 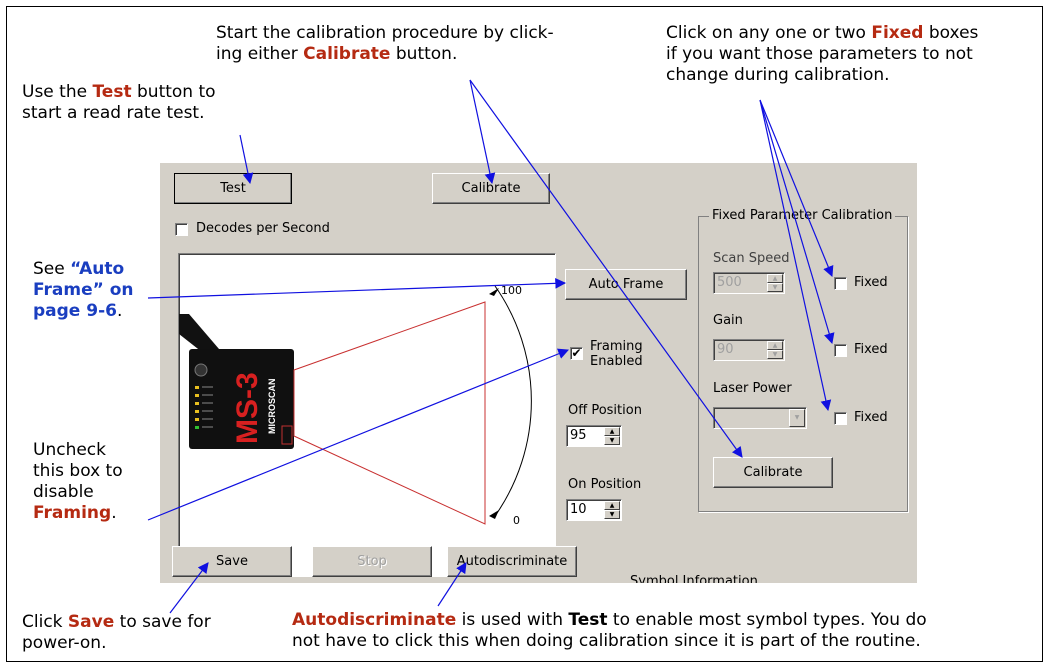 I want to click on symbol-information-label: Symbol Information, so click(x=694, y=578).